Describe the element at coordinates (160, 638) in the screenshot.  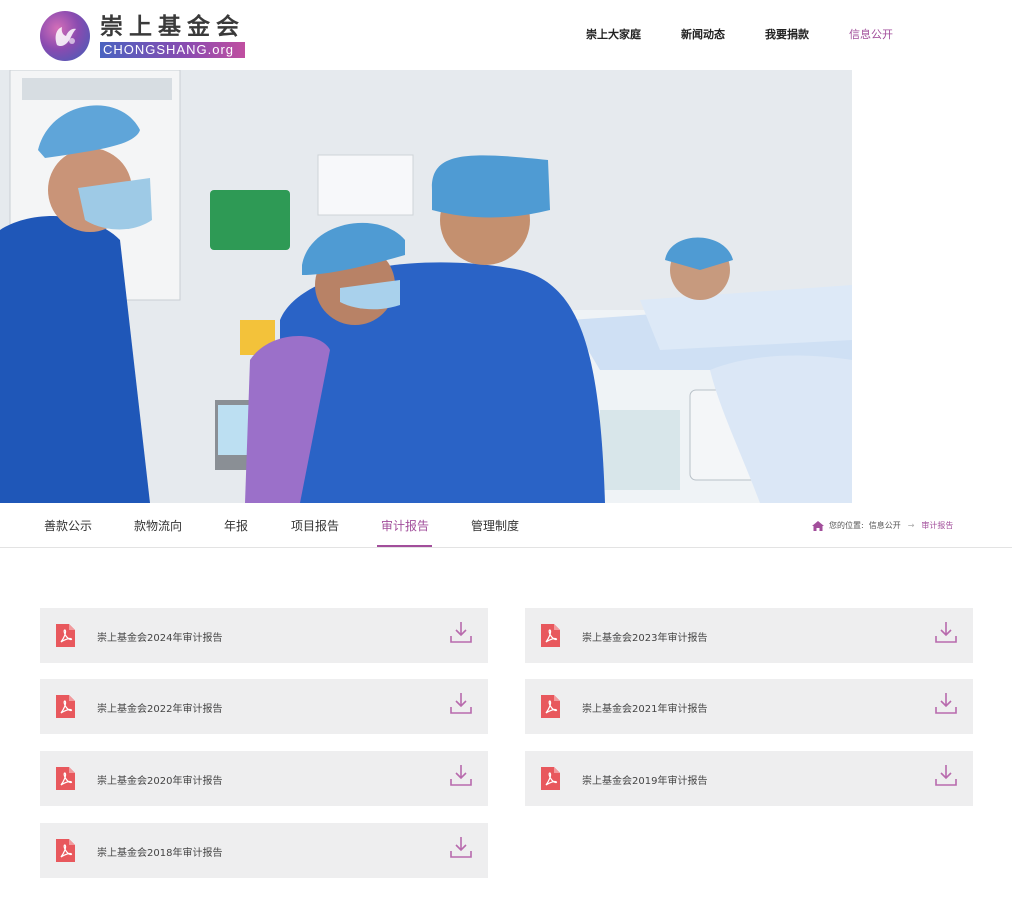
I see `report-title: 崇上基金会2024年审计报告` at that location.